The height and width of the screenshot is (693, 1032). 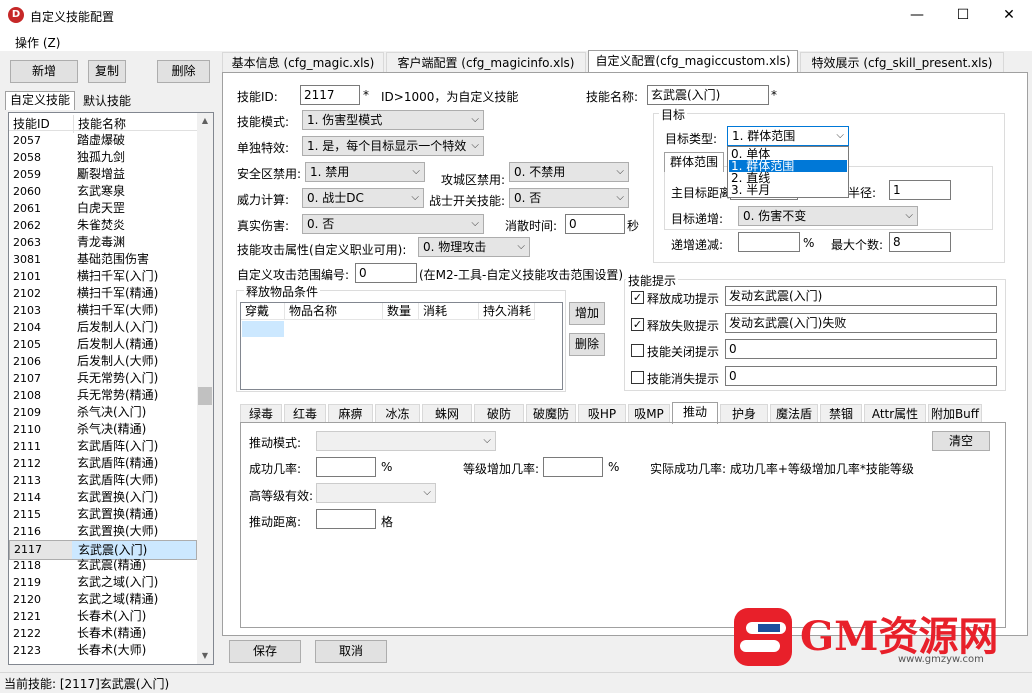 What do you see at coordinates (963, 15) in the screenshot?
I see `maximize-button: ☐` at bounding box center [963, 15].